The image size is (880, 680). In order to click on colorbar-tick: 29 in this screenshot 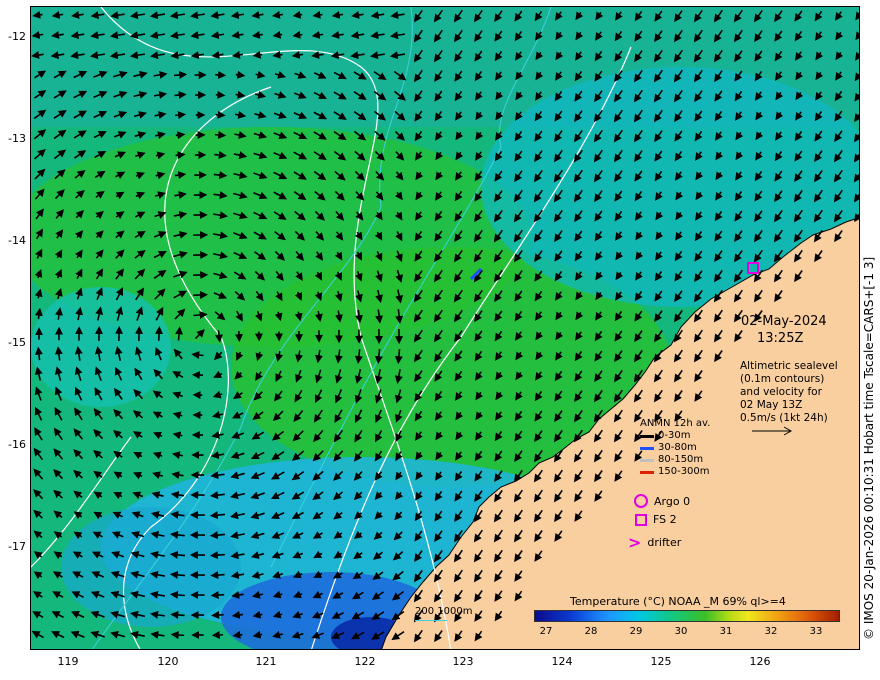, I will do `click(636, 631)`.